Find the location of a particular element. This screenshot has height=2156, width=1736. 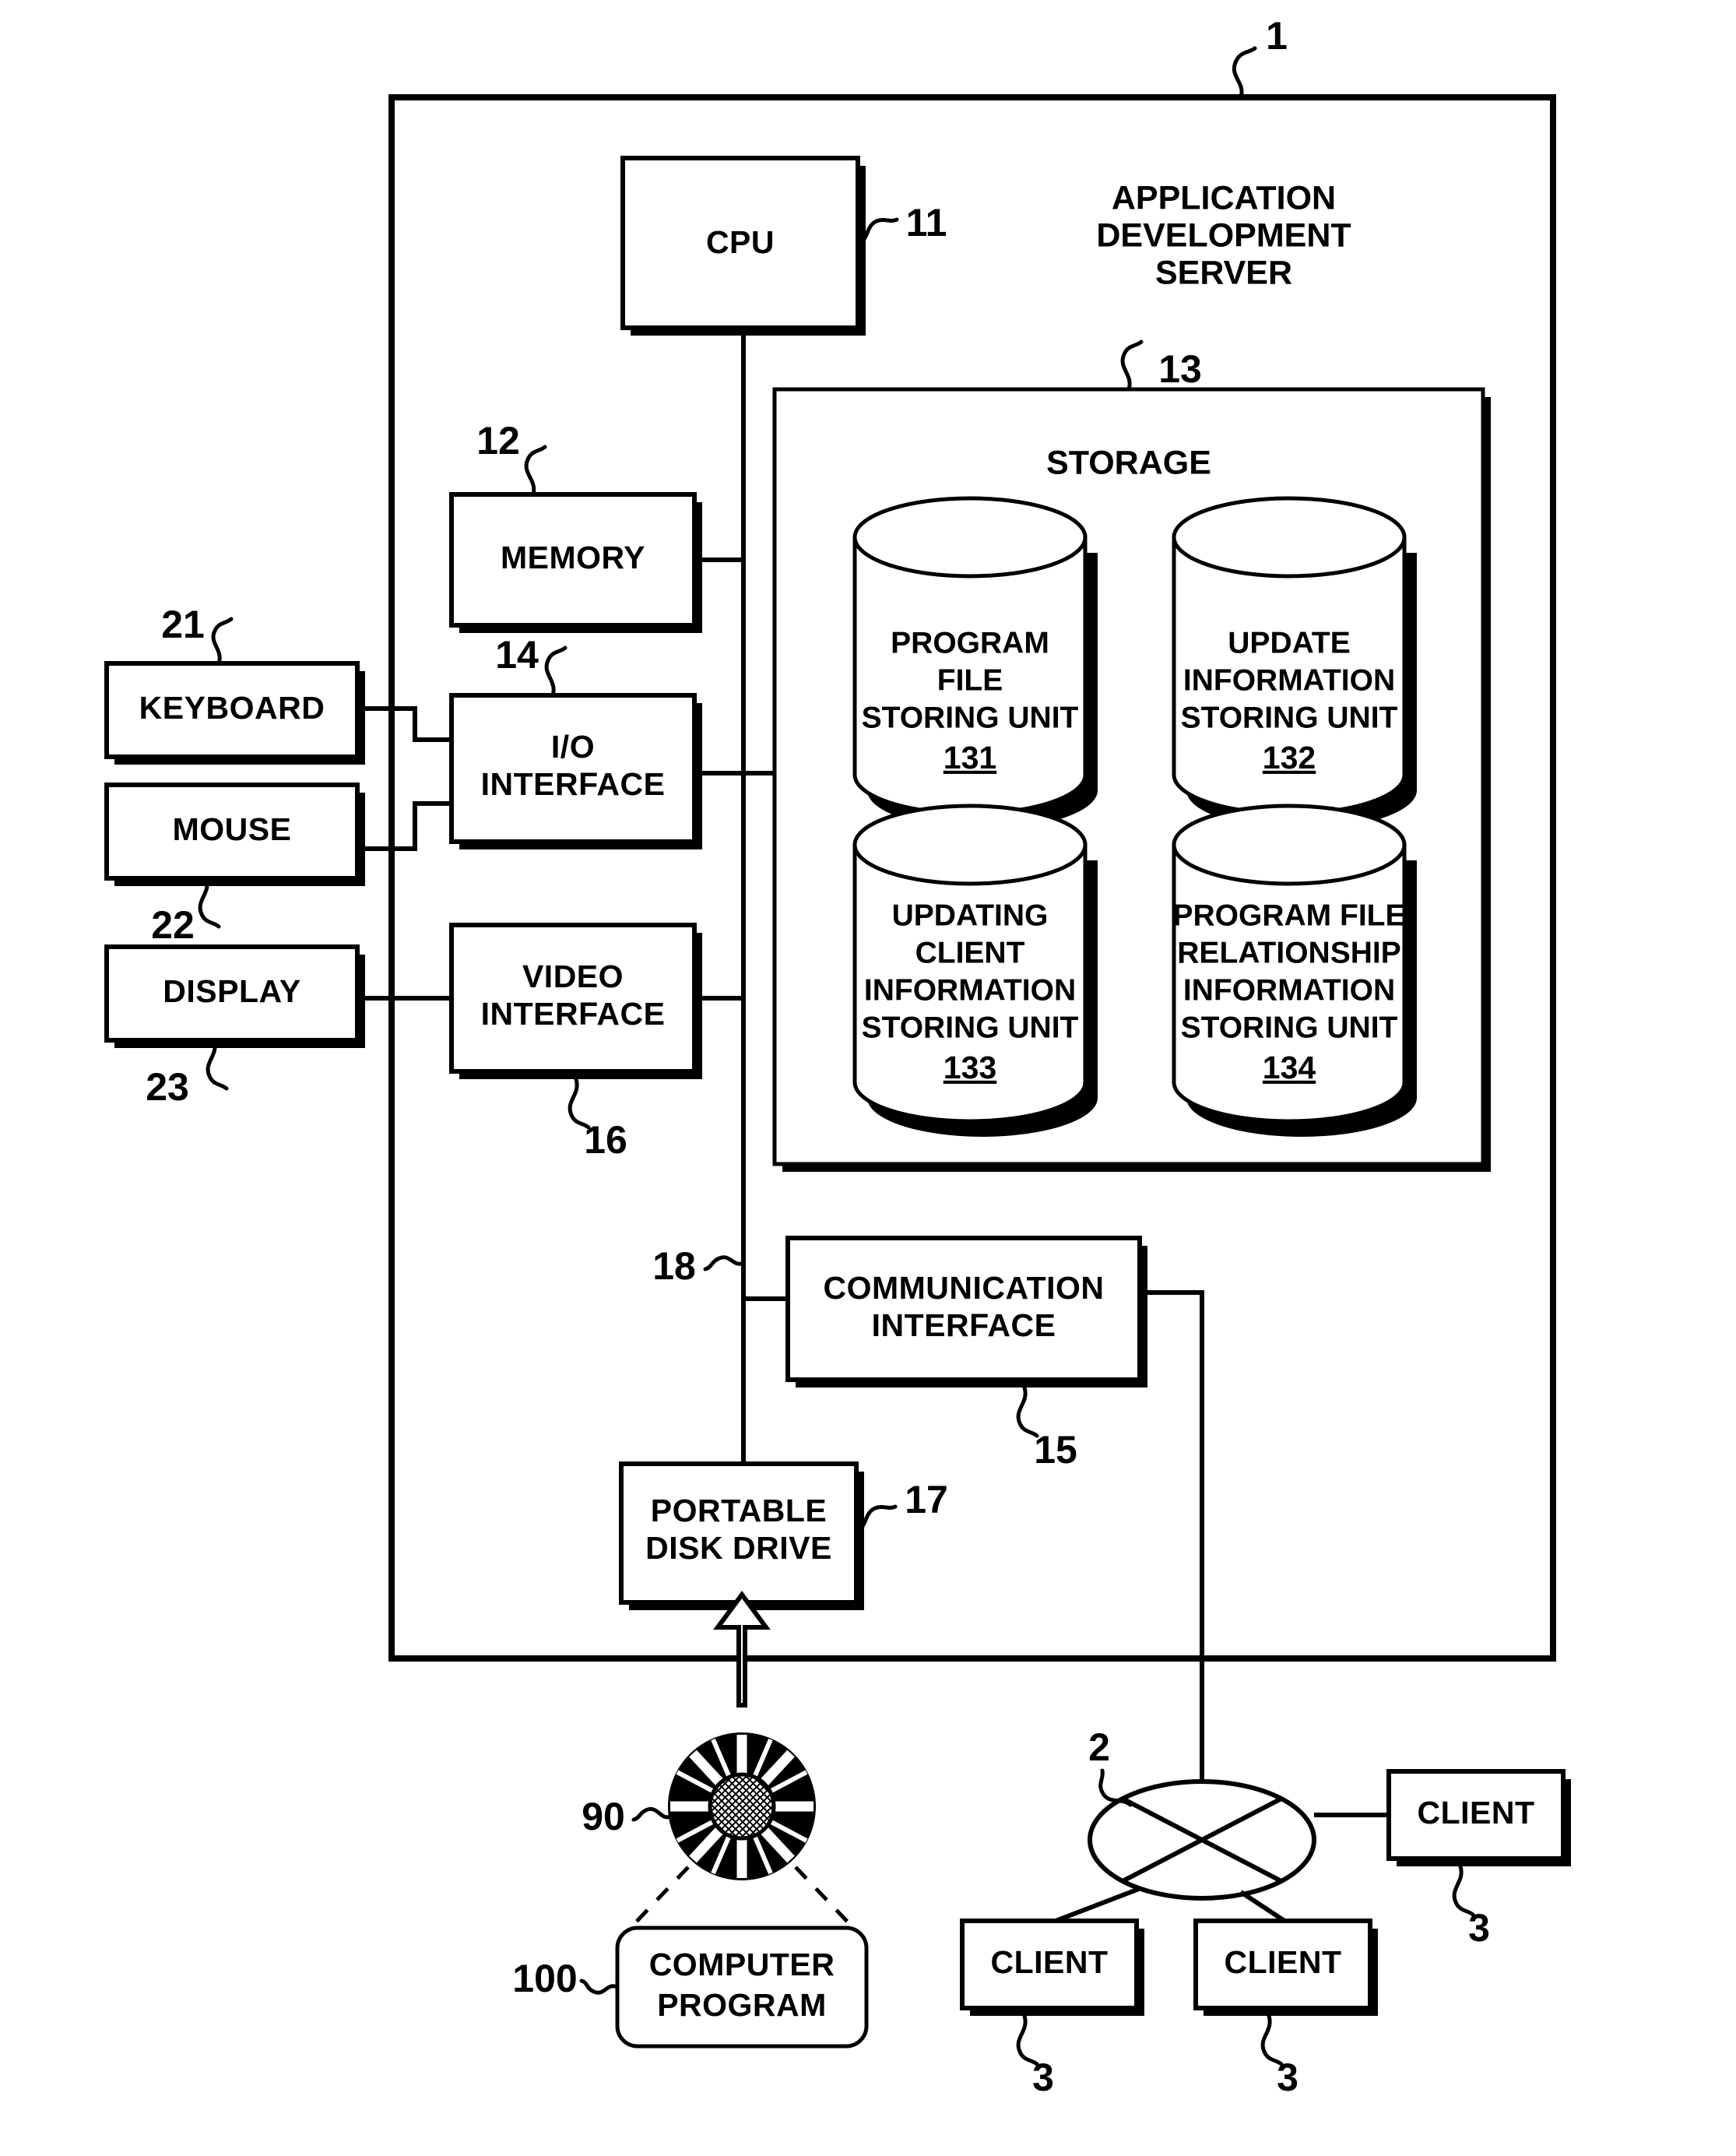

unit-134-line3: INFORMATION is located at coordinates (1289, 990).